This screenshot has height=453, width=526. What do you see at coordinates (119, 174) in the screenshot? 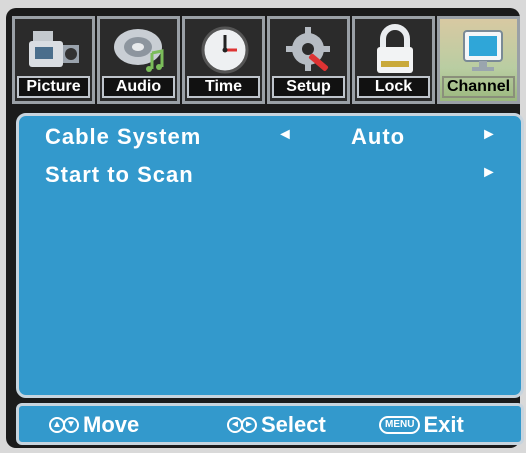
I see `menu-item-label: Start to Scan` at bounding box center [119, 174].